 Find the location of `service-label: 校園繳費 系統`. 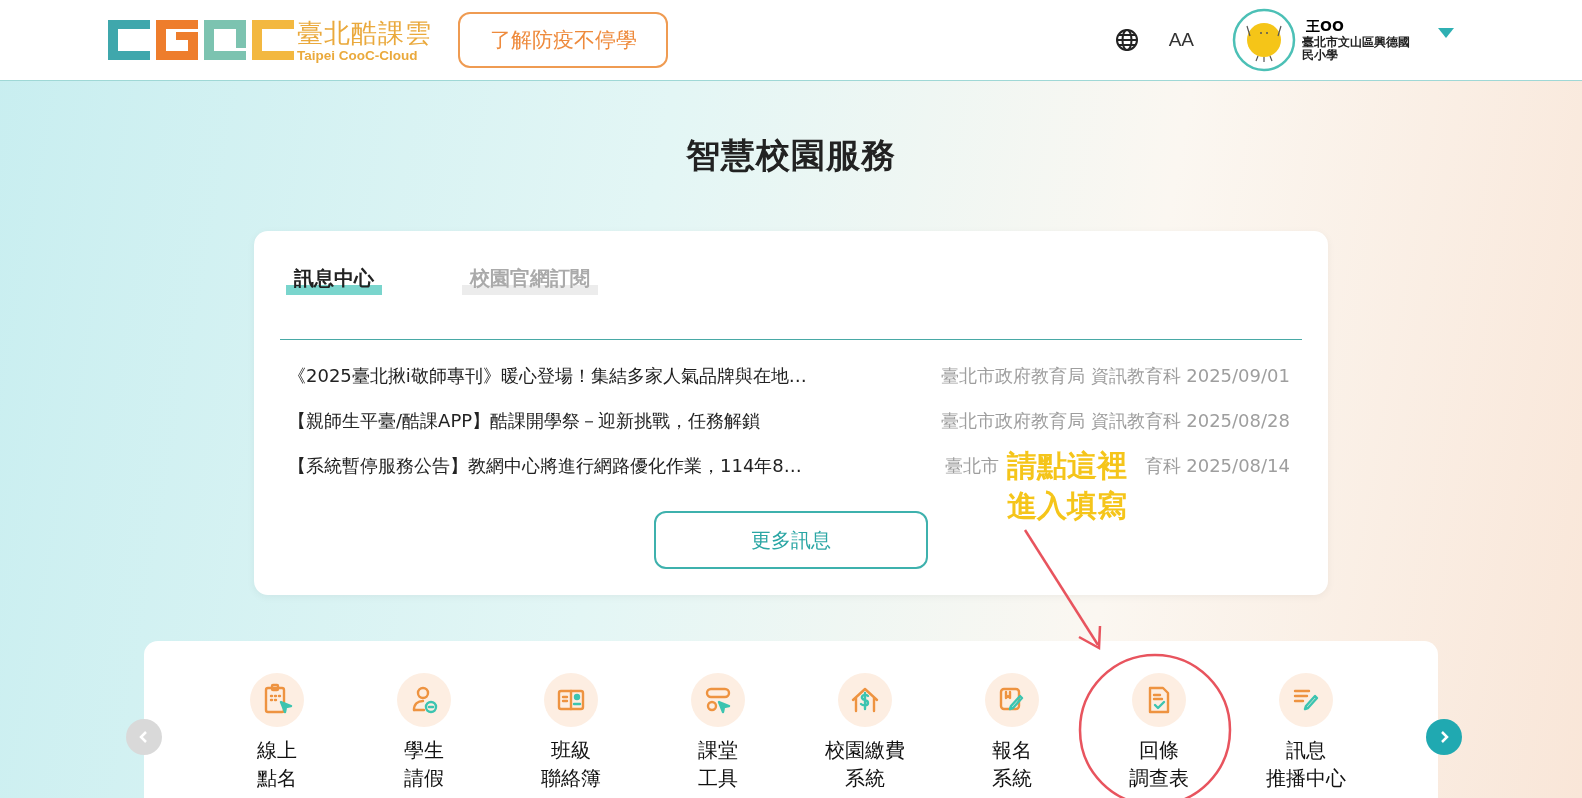

service-label: 校園繳費 系統 is located at coordinates (864, 764).